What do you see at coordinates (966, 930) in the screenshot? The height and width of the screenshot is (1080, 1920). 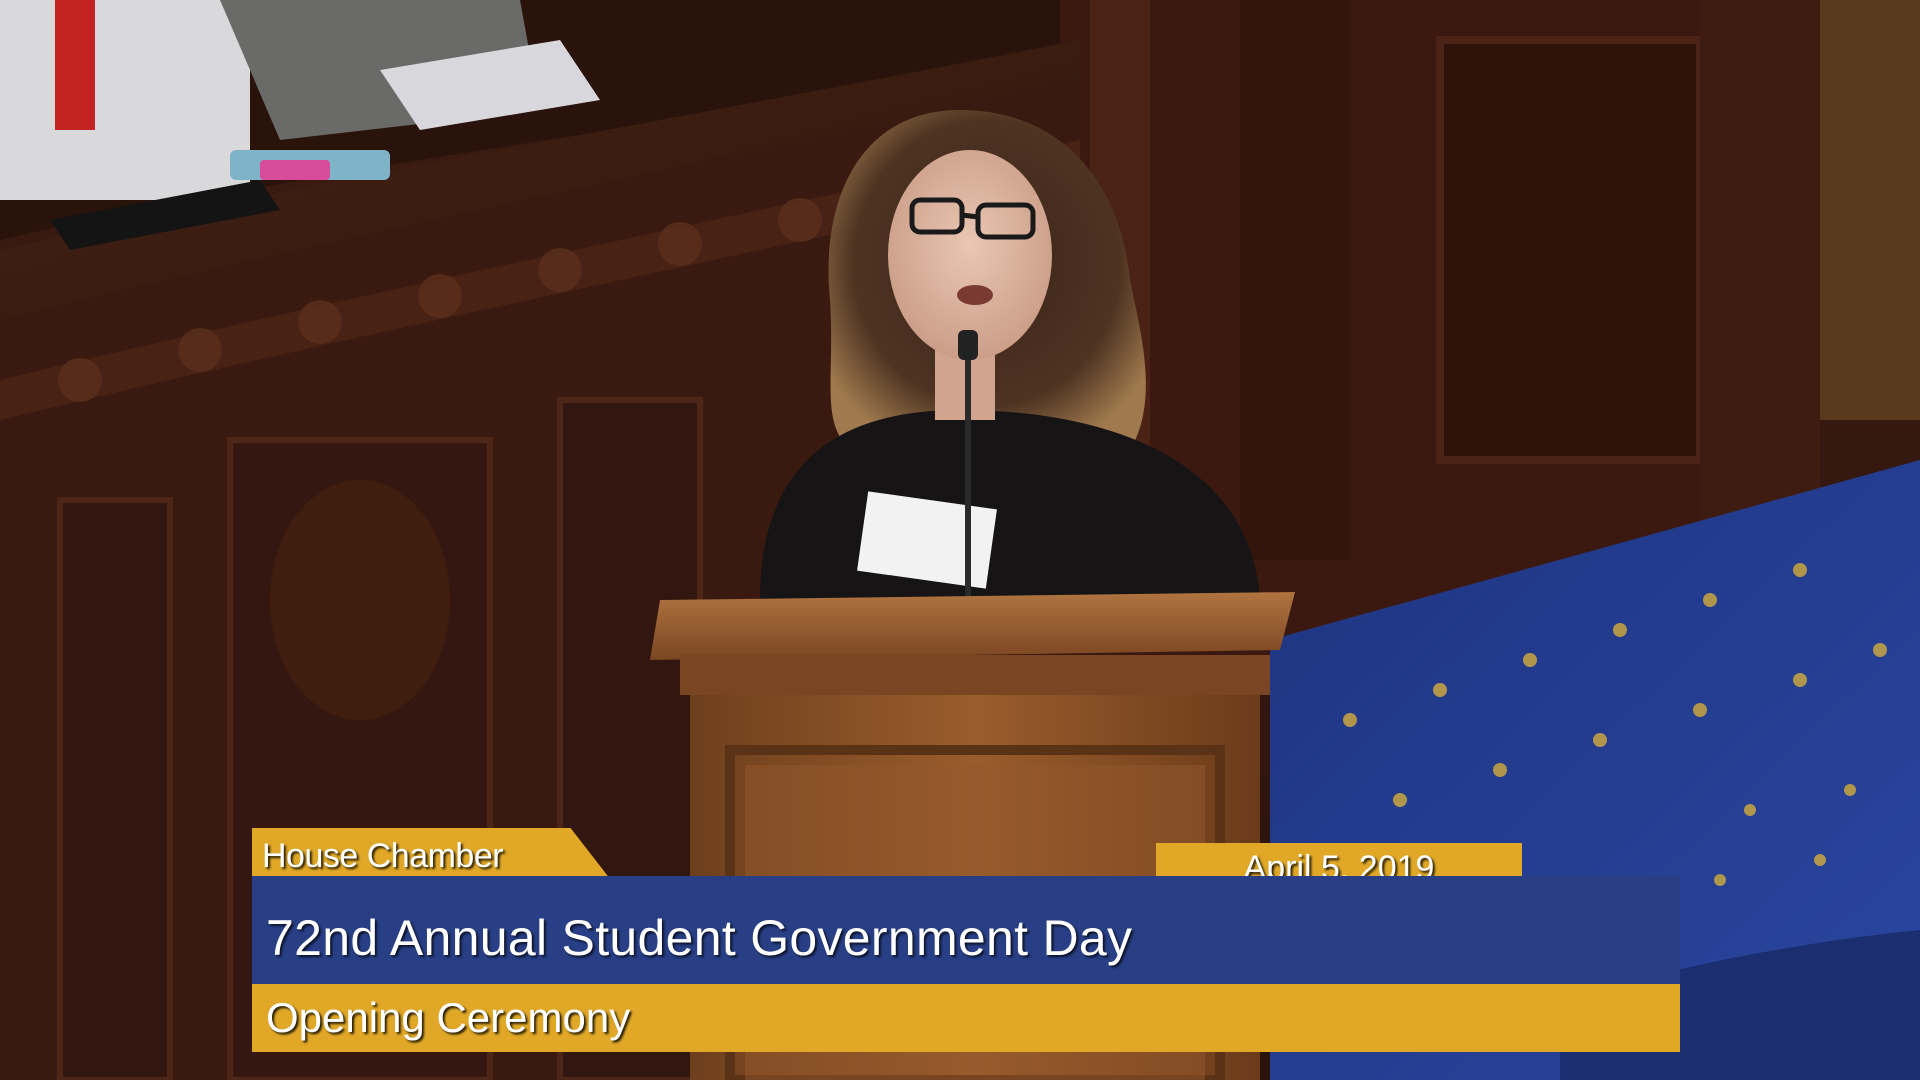 I see `event-title-banner: 72nd Annual Student Government Day` at bounding box center [966, 930].